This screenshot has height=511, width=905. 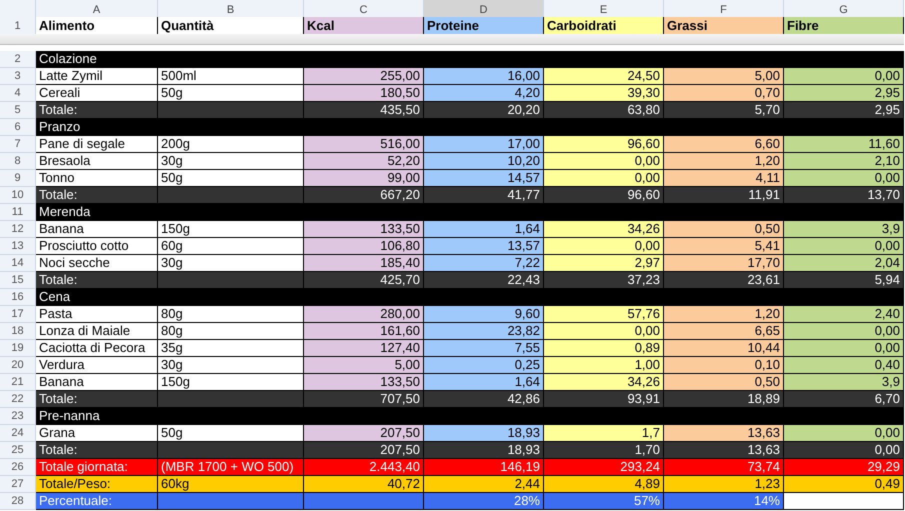 What do you see at coordinates (18, 365) in the screenshot?
I see `row-header: 20` at bounding box center [18, 365].